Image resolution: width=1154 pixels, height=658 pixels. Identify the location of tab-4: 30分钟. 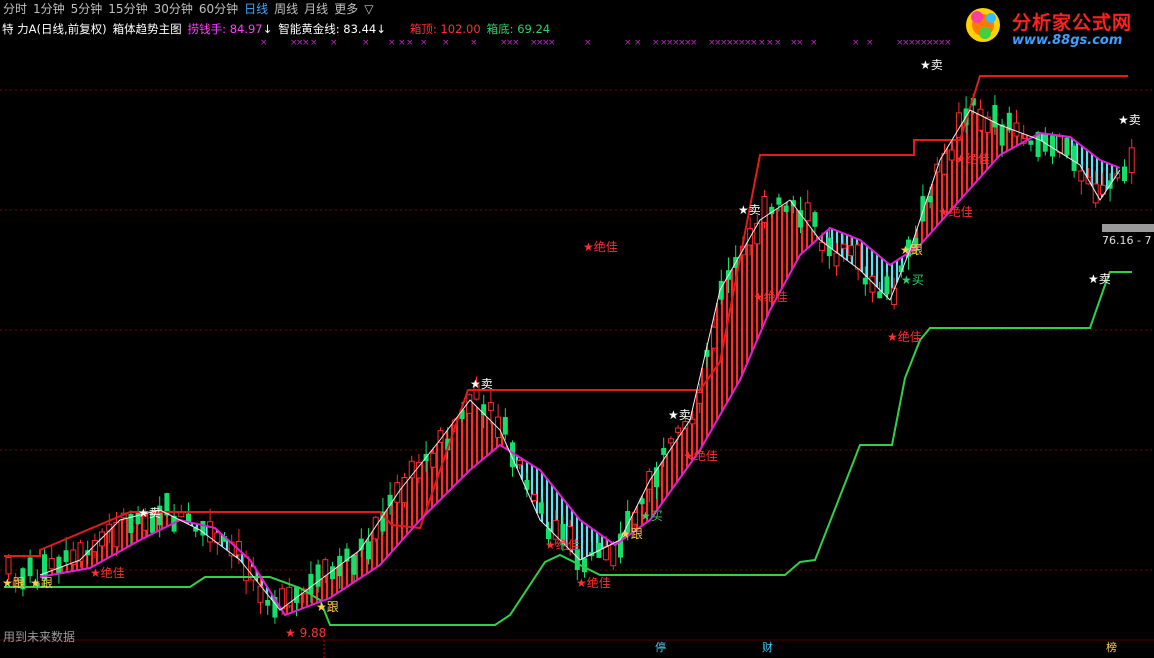
(173, 9).